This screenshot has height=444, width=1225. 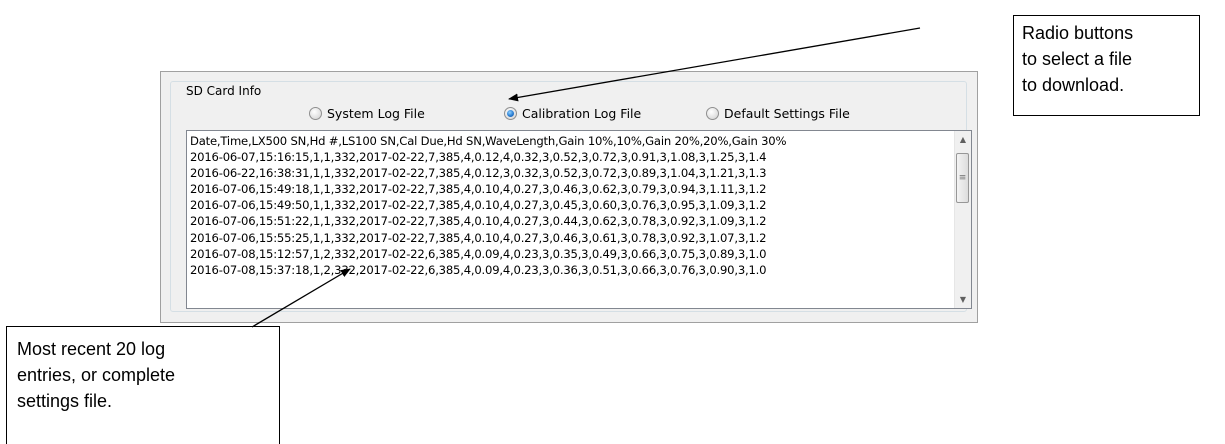 I want to click on arrow-to-radio, so click(x=714, y=64).